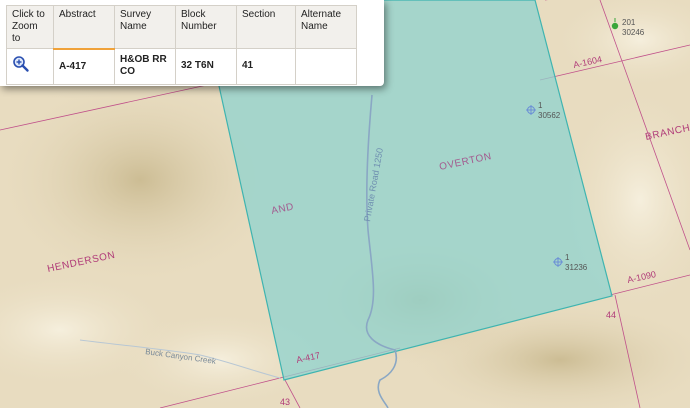  Describe the element at coordinates (549, 115) in the screenshot. I see `well-api: 30562` at that location.